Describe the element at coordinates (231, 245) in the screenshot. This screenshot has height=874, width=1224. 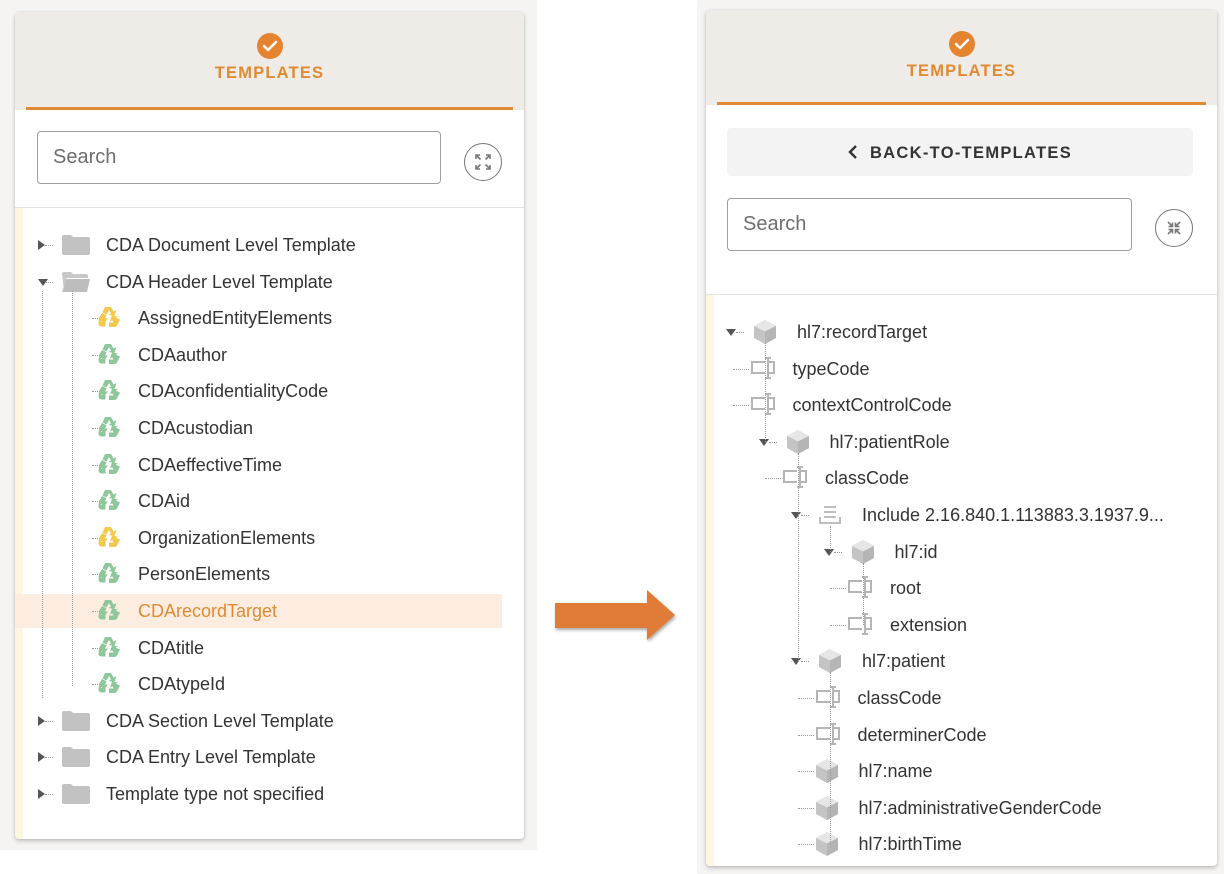
I see `tree-folder-label: CDA Document Level Template` at that location.